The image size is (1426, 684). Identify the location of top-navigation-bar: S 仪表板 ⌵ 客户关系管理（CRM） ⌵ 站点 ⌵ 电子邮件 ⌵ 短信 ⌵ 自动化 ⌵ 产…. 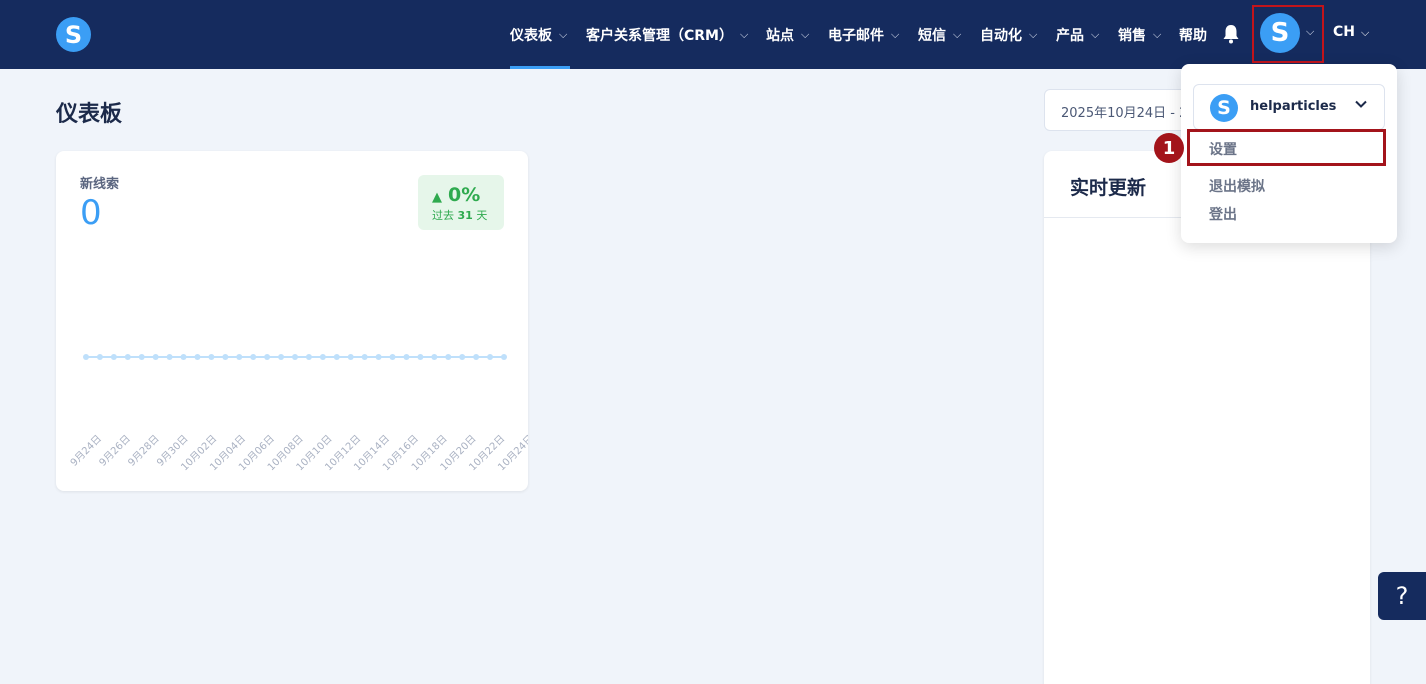
(713, 34).